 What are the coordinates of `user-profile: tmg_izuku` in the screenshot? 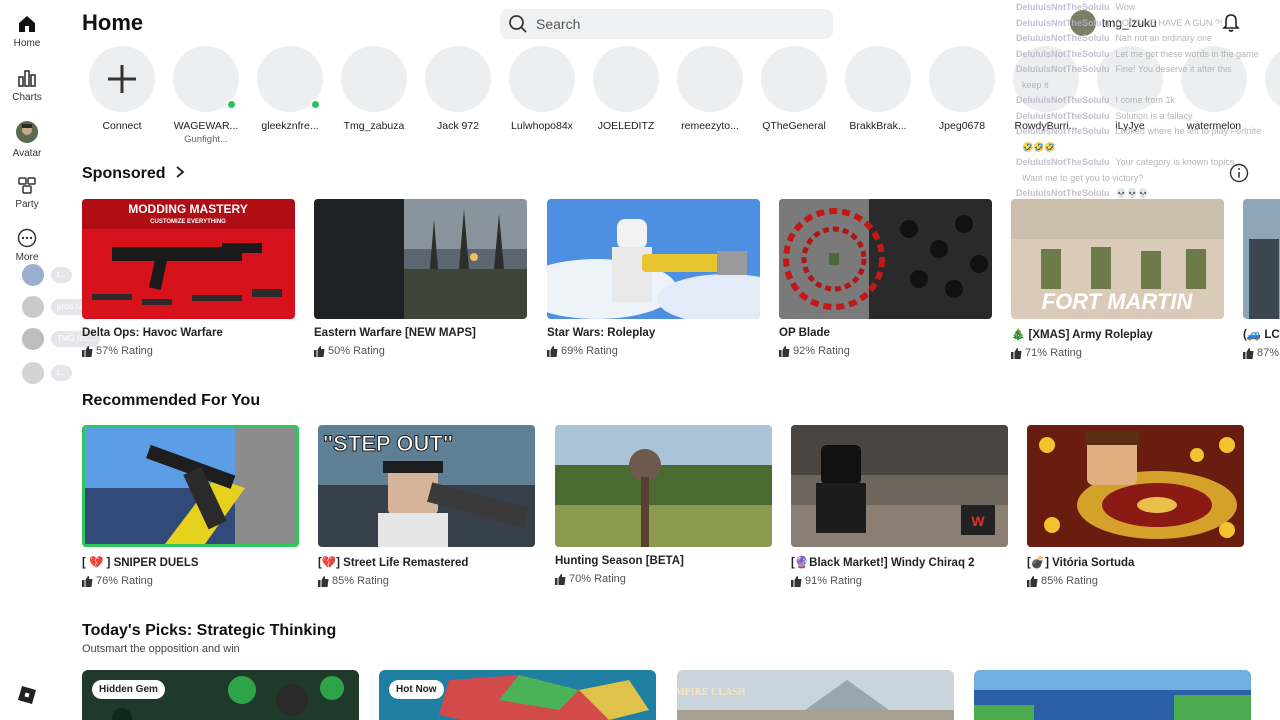 It's located at (1113, 23).